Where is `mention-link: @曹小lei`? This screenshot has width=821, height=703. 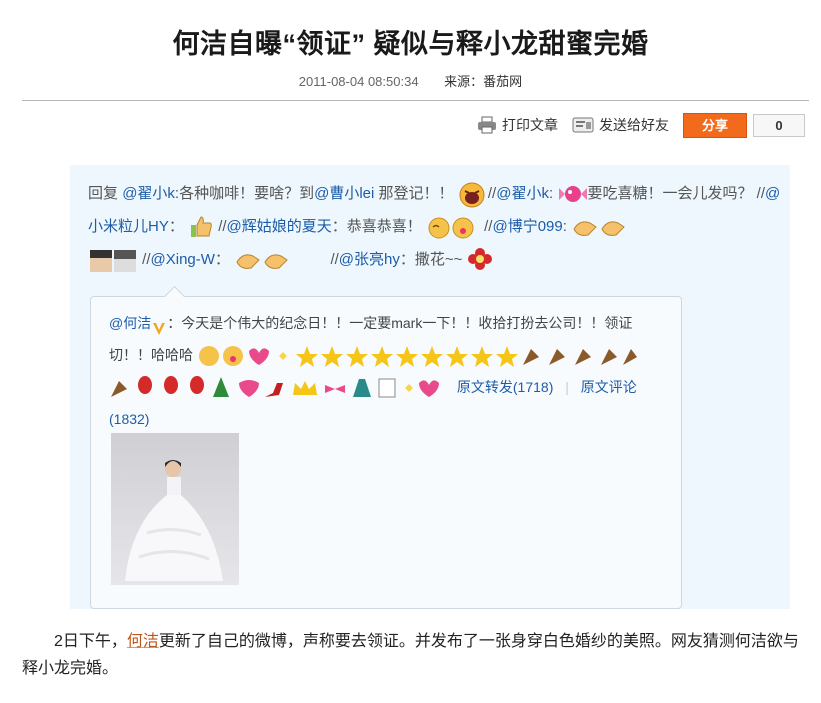
mention-link: @曹小lei is located at coordinates (344, 193).